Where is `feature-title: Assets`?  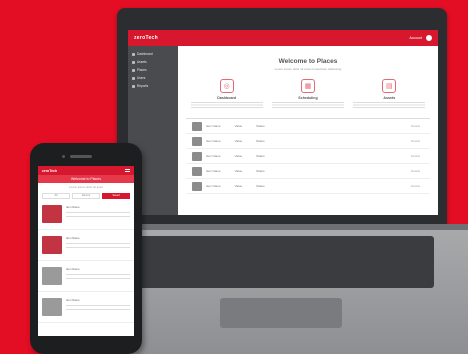 feature-title: Assets is located at coordinates (389, 98).